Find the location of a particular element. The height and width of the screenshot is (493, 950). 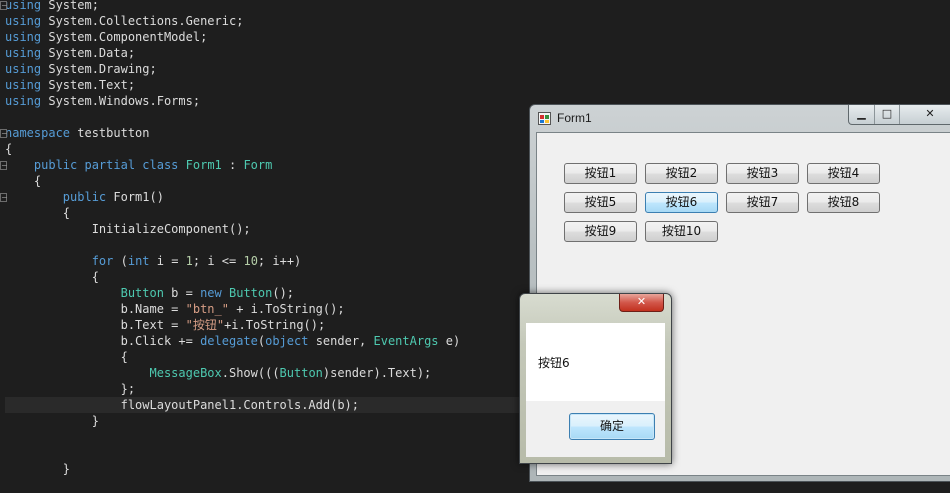

code-line: } is located at coordinates (37, 469).